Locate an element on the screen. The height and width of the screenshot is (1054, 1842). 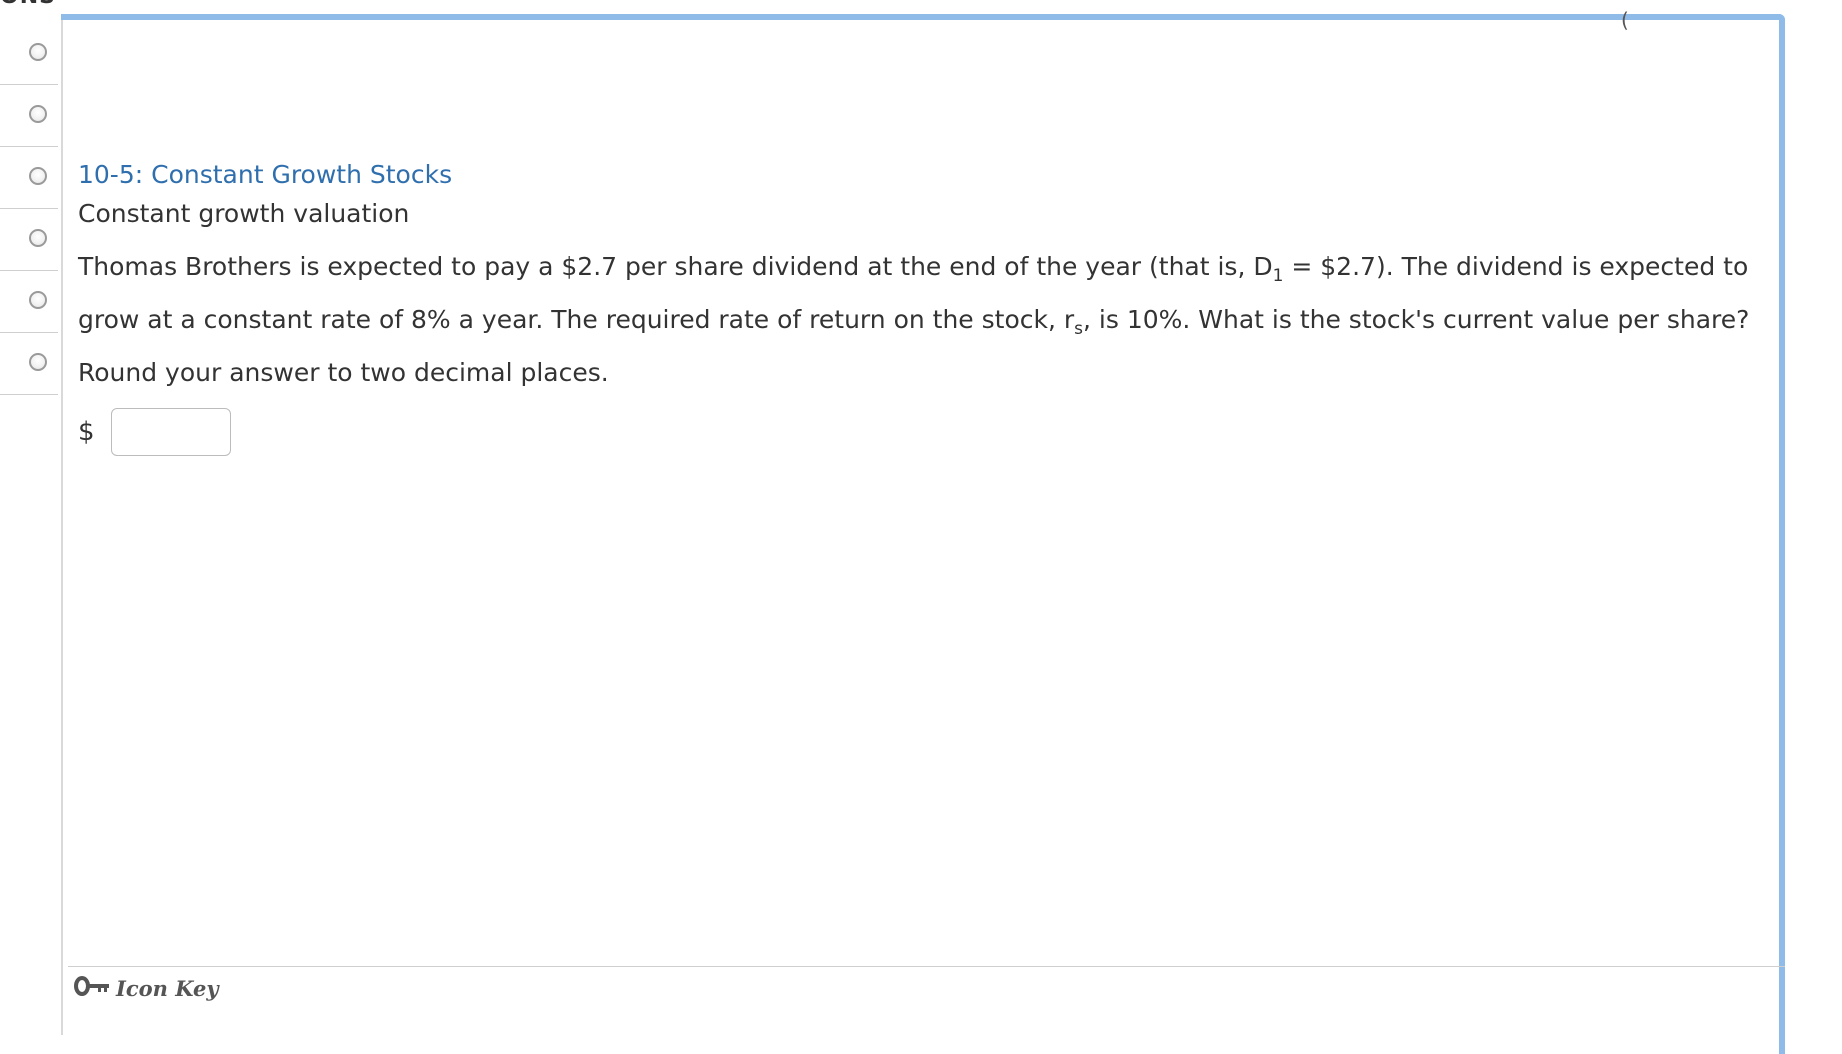
module-title: 10-5: Constant Growth Stocks is located at coordinates (265, 174).